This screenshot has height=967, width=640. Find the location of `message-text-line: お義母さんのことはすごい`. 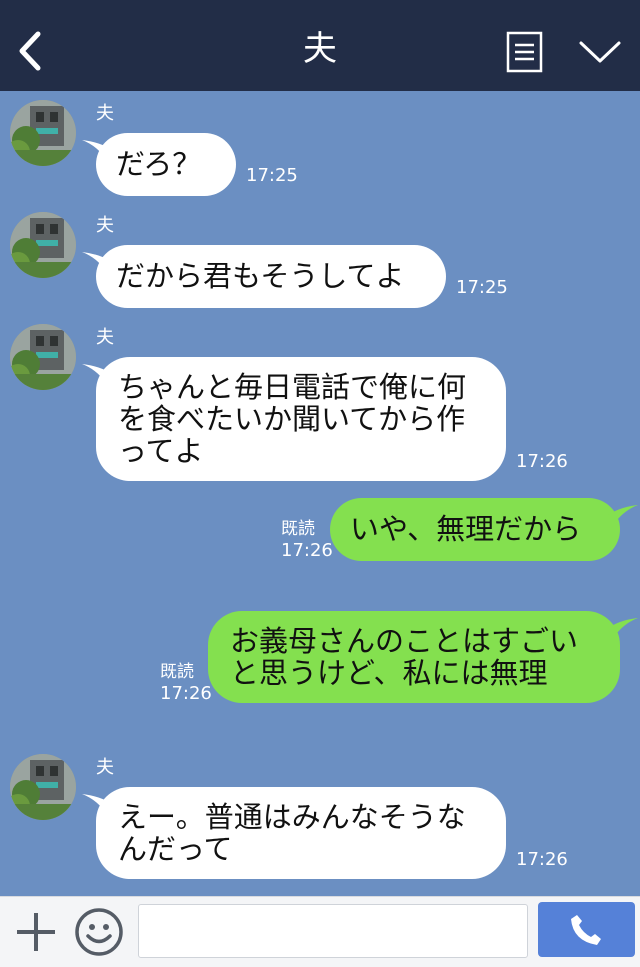

message-text-line: お義母さんのことはすごい is located at coordinates (404, 641).